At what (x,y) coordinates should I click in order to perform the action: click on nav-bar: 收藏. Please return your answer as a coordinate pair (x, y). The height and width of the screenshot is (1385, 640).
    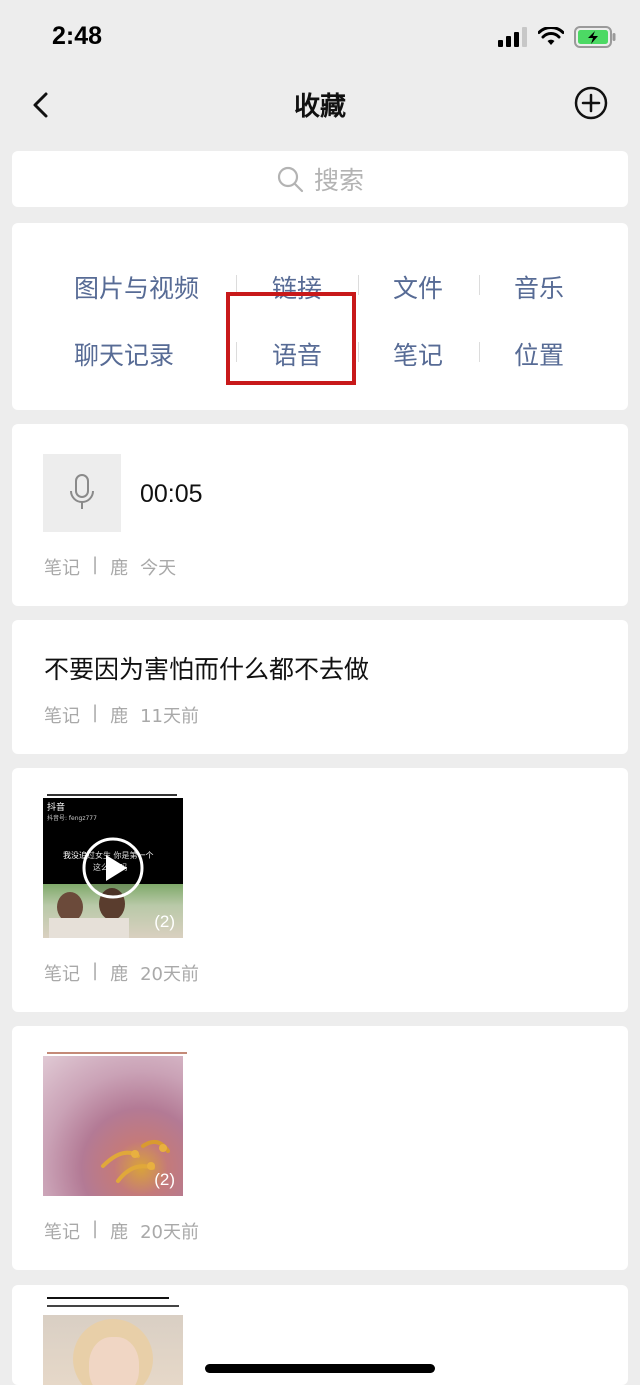
    Looking at the image, I should click on (320, 104).